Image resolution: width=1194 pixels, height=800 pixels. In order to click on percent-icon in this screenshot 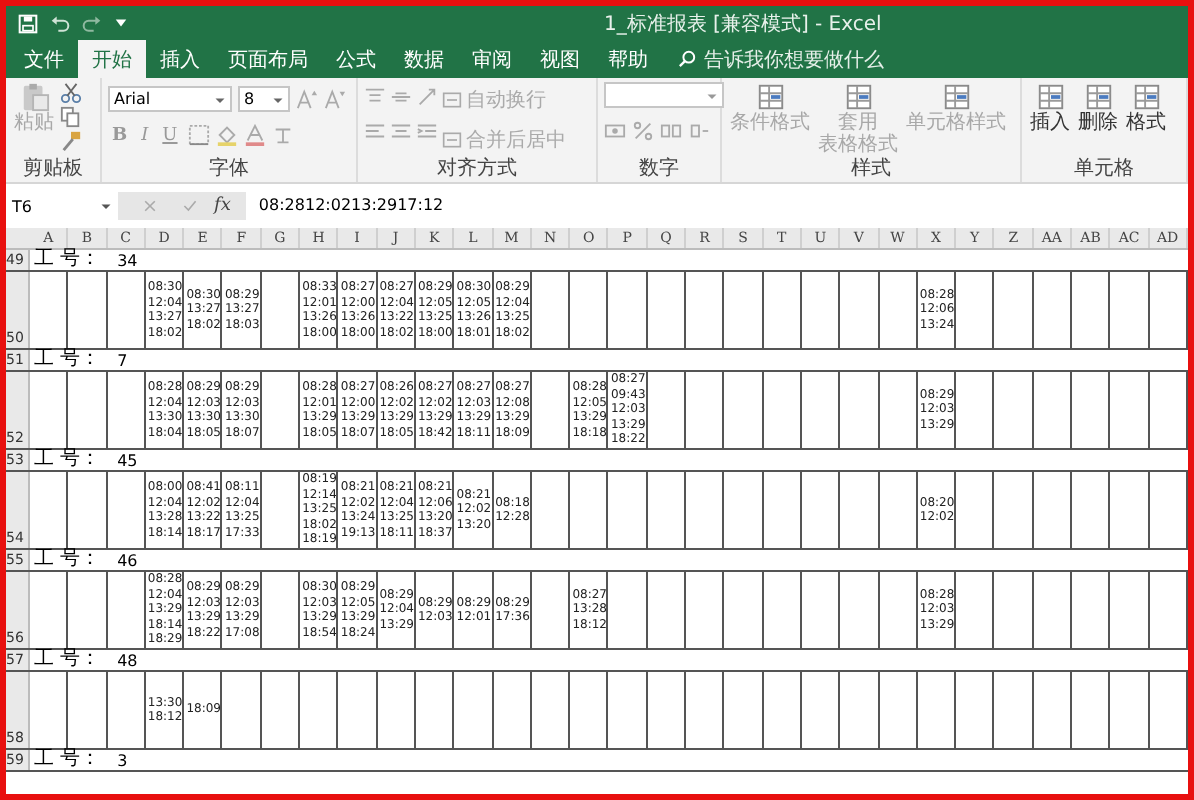, I will do `click(643, 131)`.